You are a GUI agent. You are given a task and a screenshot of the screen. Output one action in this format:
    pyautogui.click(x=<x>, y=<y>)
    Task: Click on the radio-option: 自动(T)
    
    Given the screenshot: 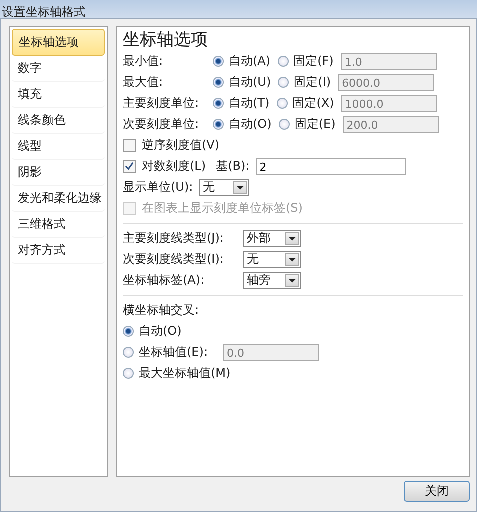 What is the action you would take?
    pyautogui.click(x=241, y=103)
    